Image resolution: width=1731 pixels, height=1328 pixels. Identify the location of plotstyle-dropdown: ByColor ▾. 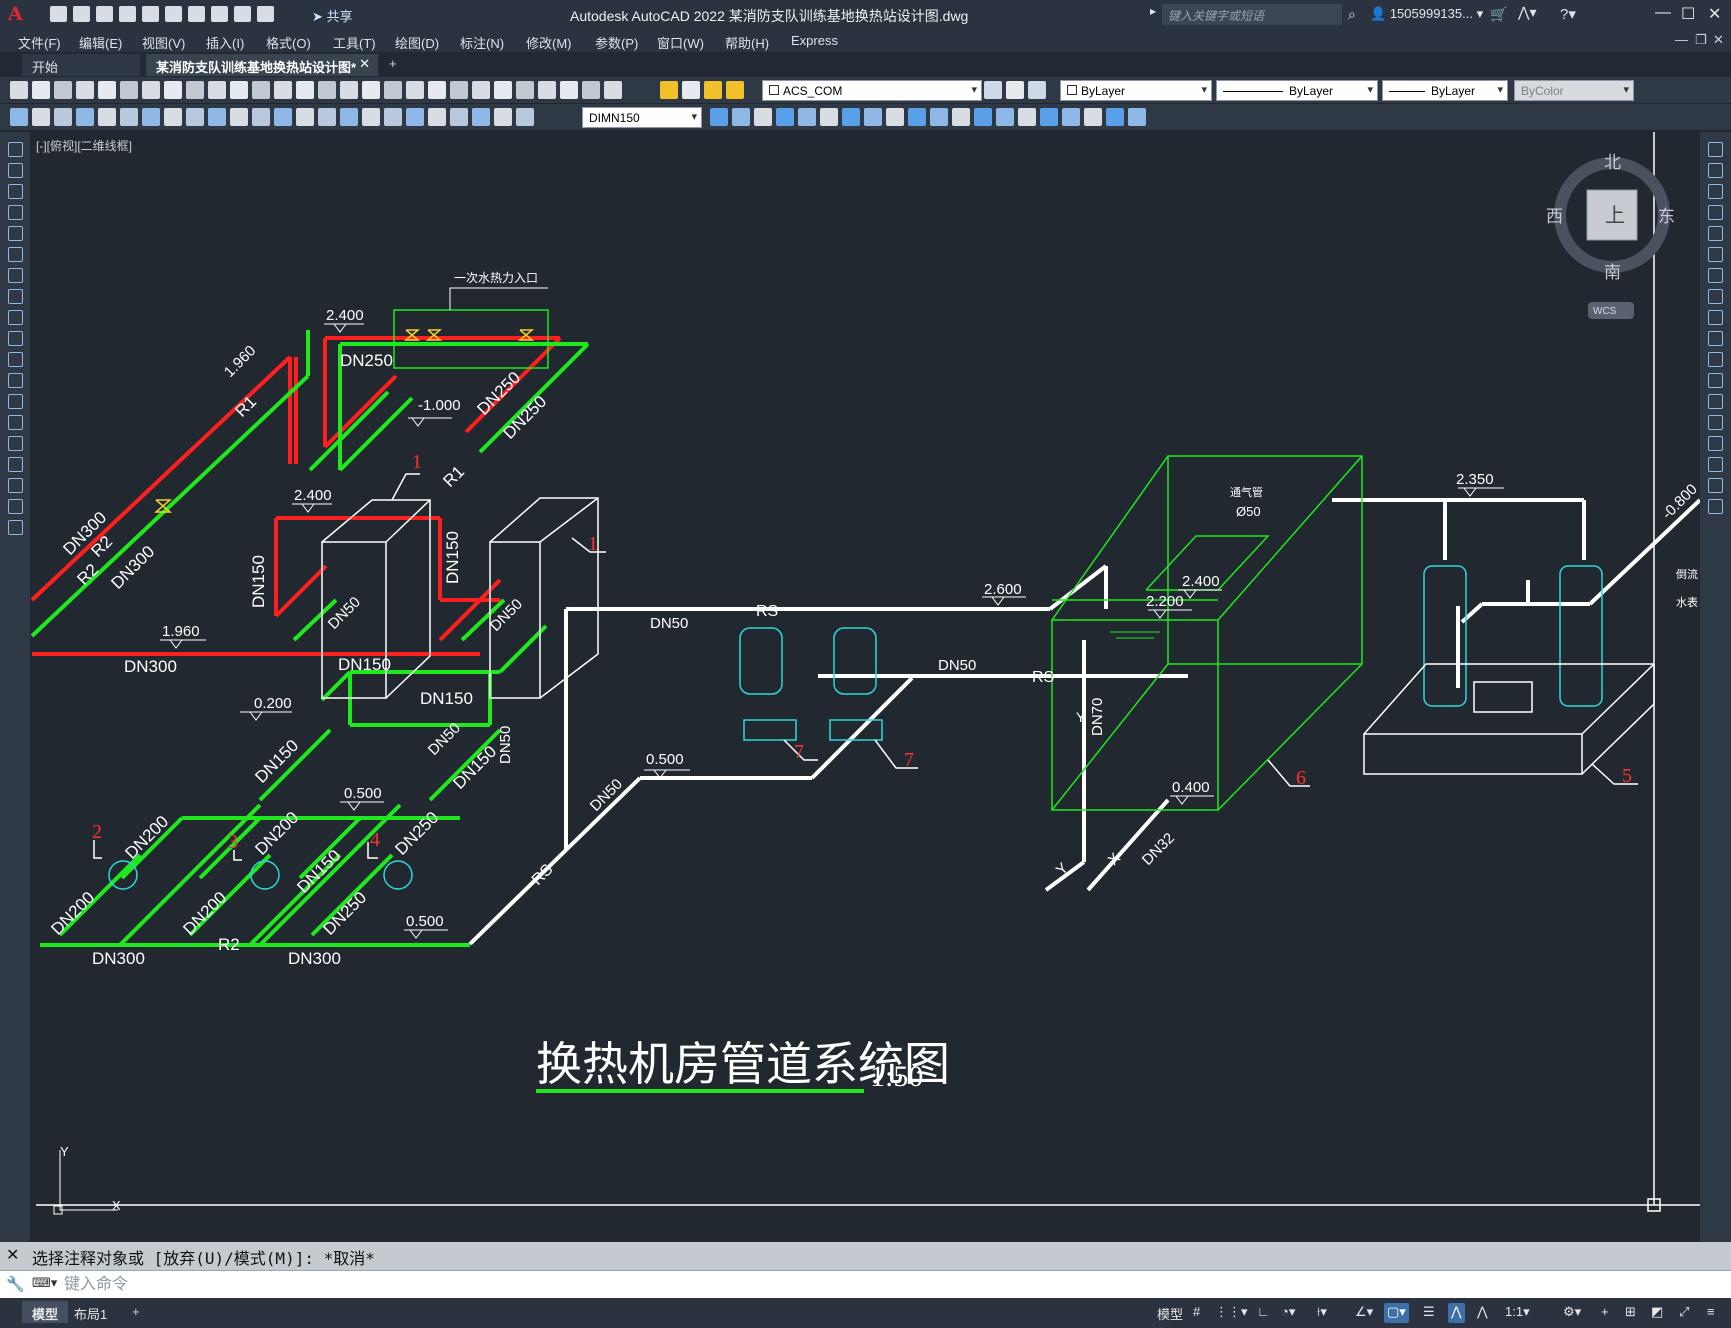
(1574, 90).